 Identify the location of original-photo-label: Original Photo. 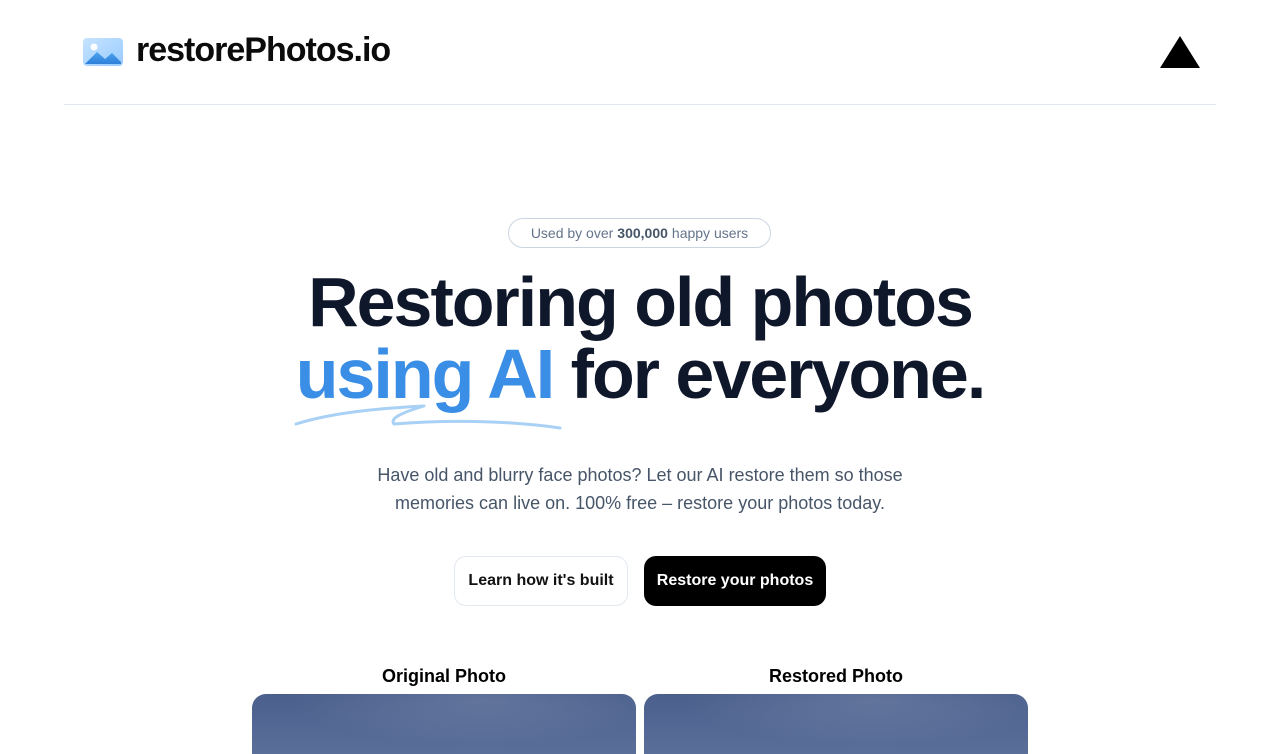
(444, 676).